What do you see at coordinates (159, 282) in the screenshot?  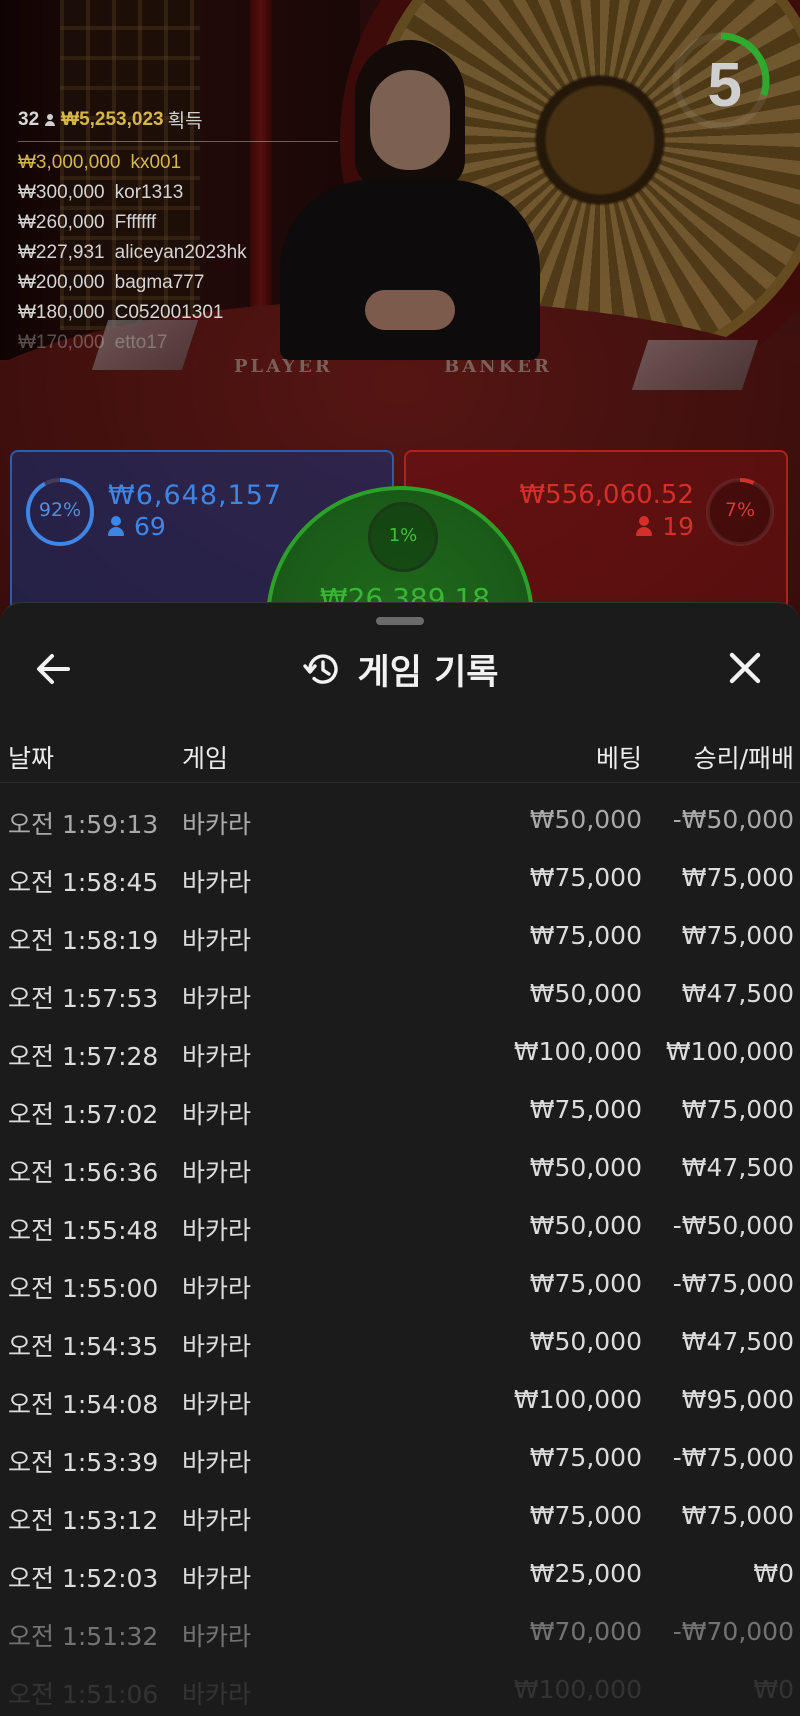 I see `winner-user: bagma777` at bounding box center [159, 282].